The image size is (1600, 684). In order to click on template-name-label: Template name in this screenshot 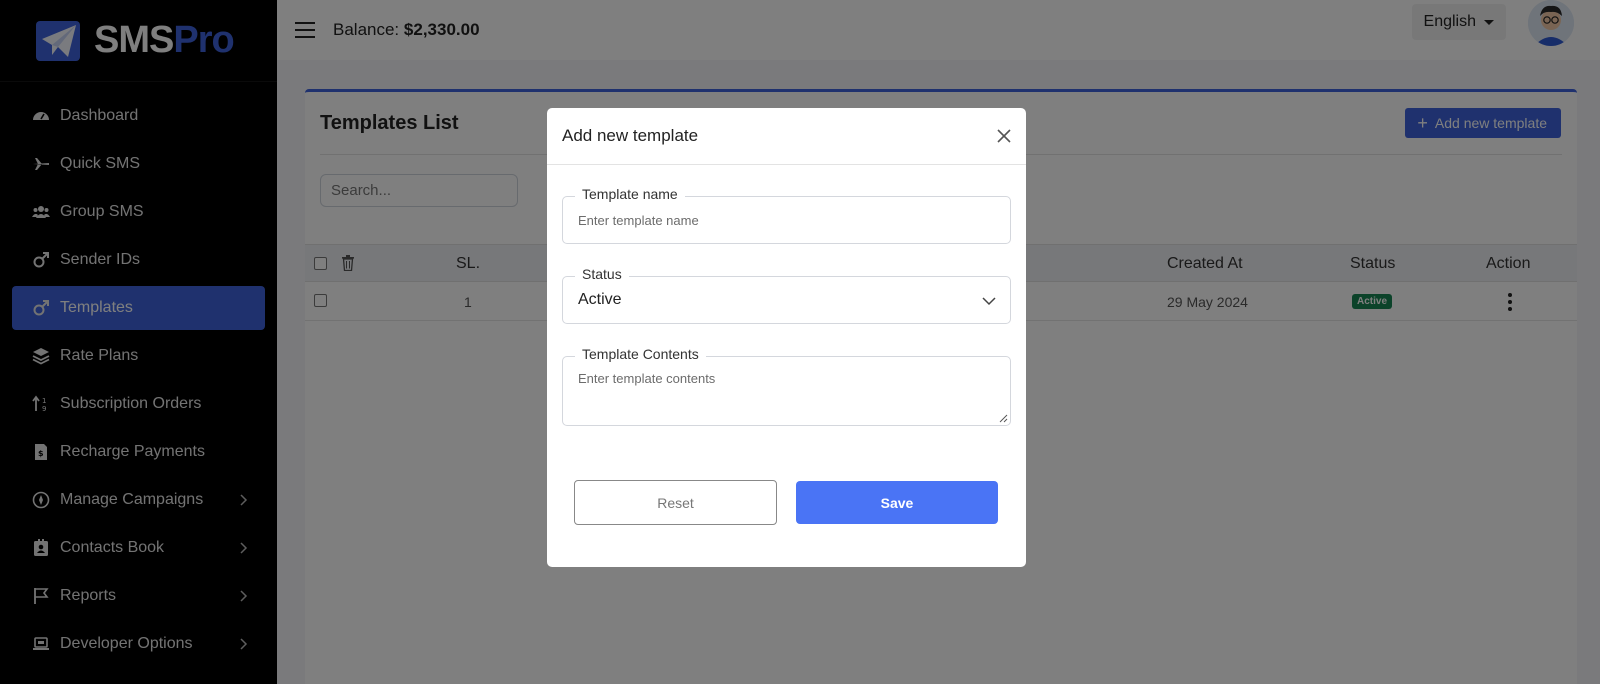, I will do `click(630, 194)`.